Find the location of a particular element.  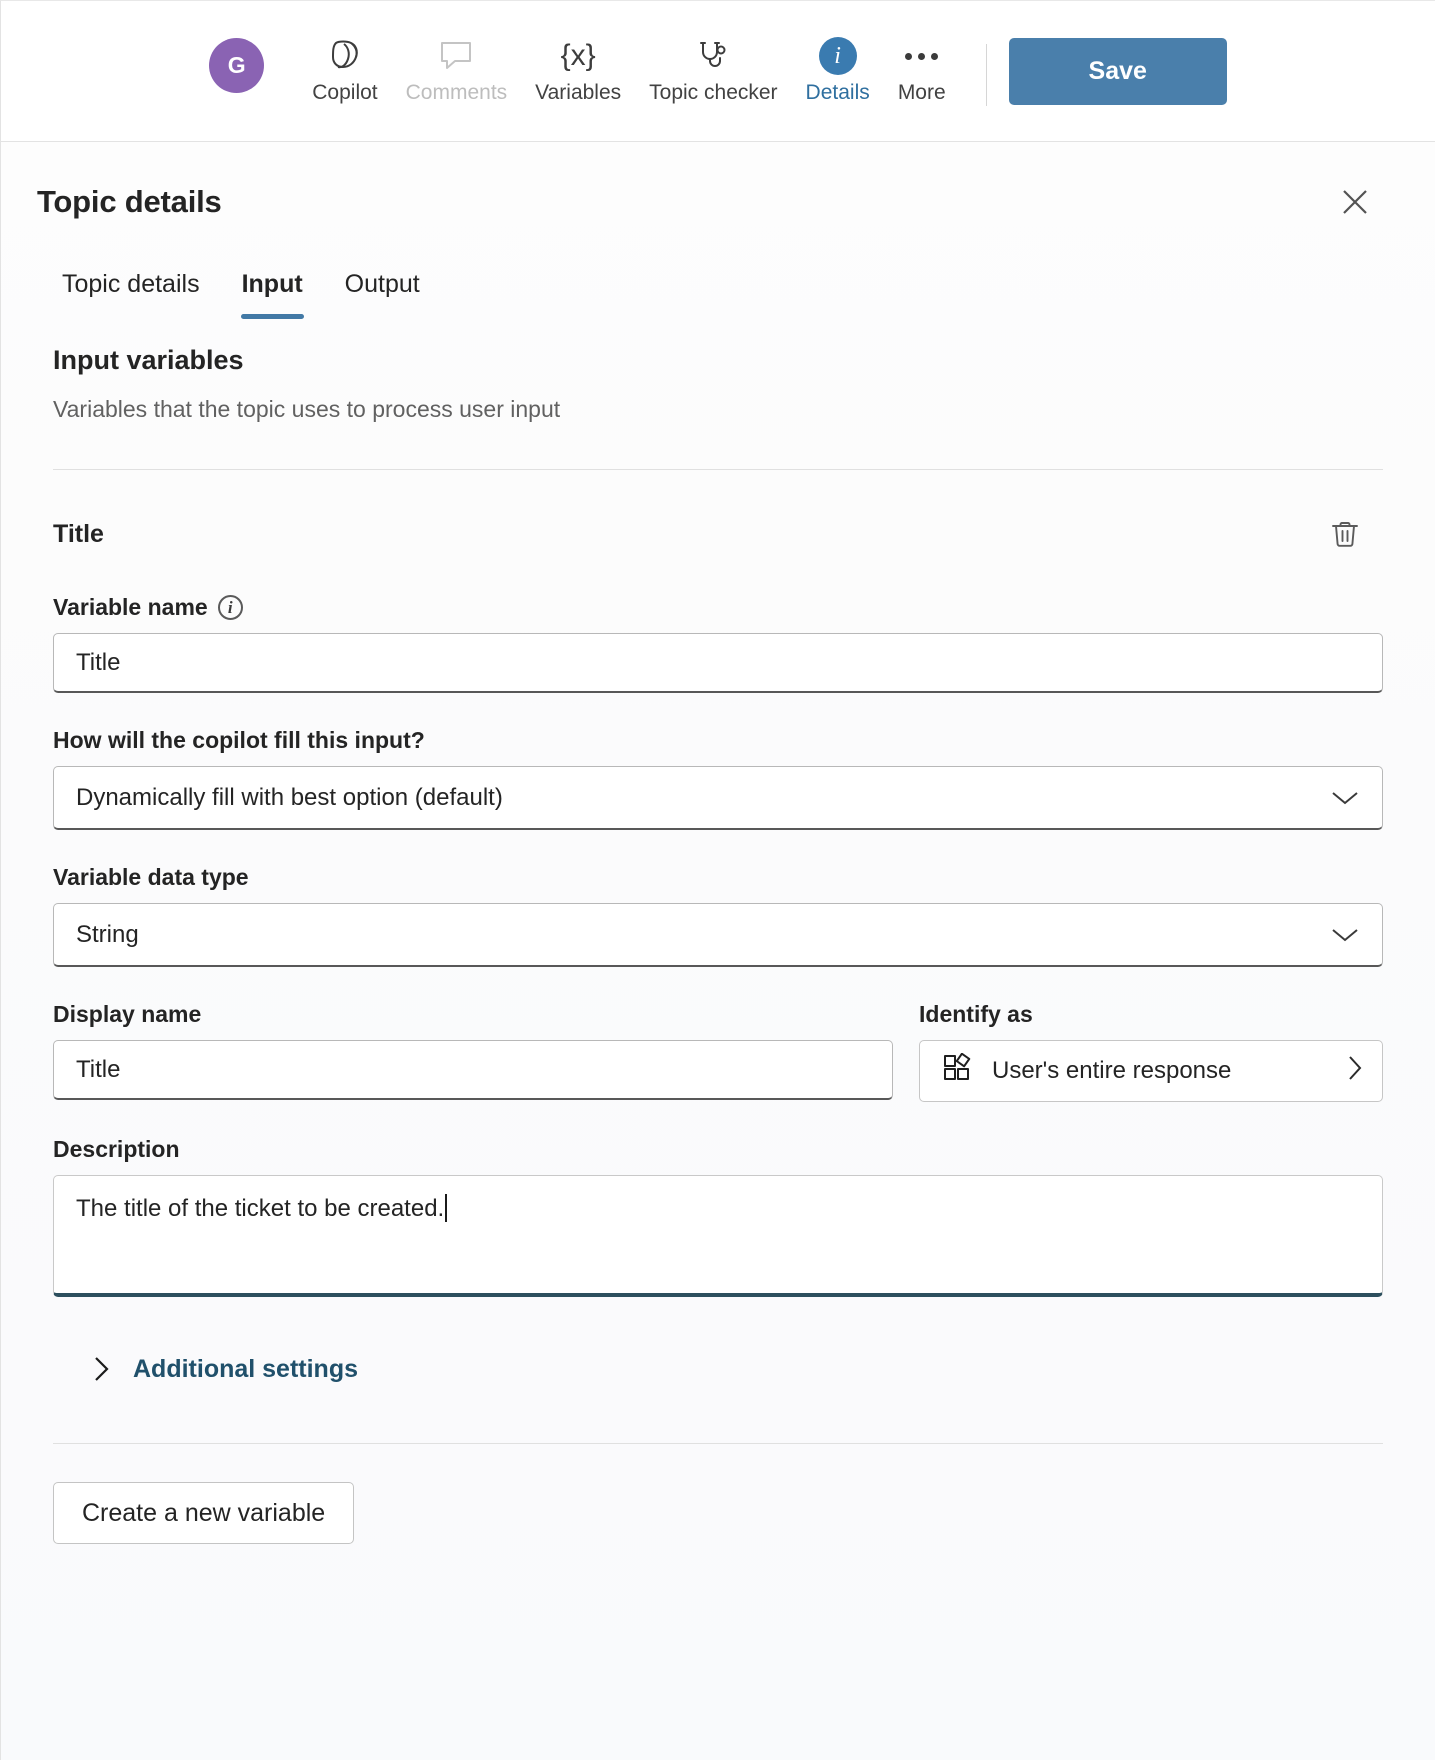

additional-settings-label: Additional settings is located at coordinates (245, 1368).